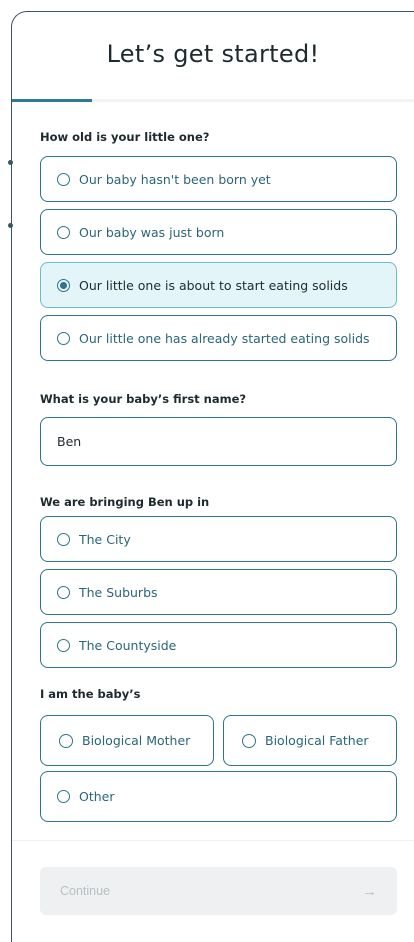  I want to click on arrow-right-icon: →, so click(369, 891).